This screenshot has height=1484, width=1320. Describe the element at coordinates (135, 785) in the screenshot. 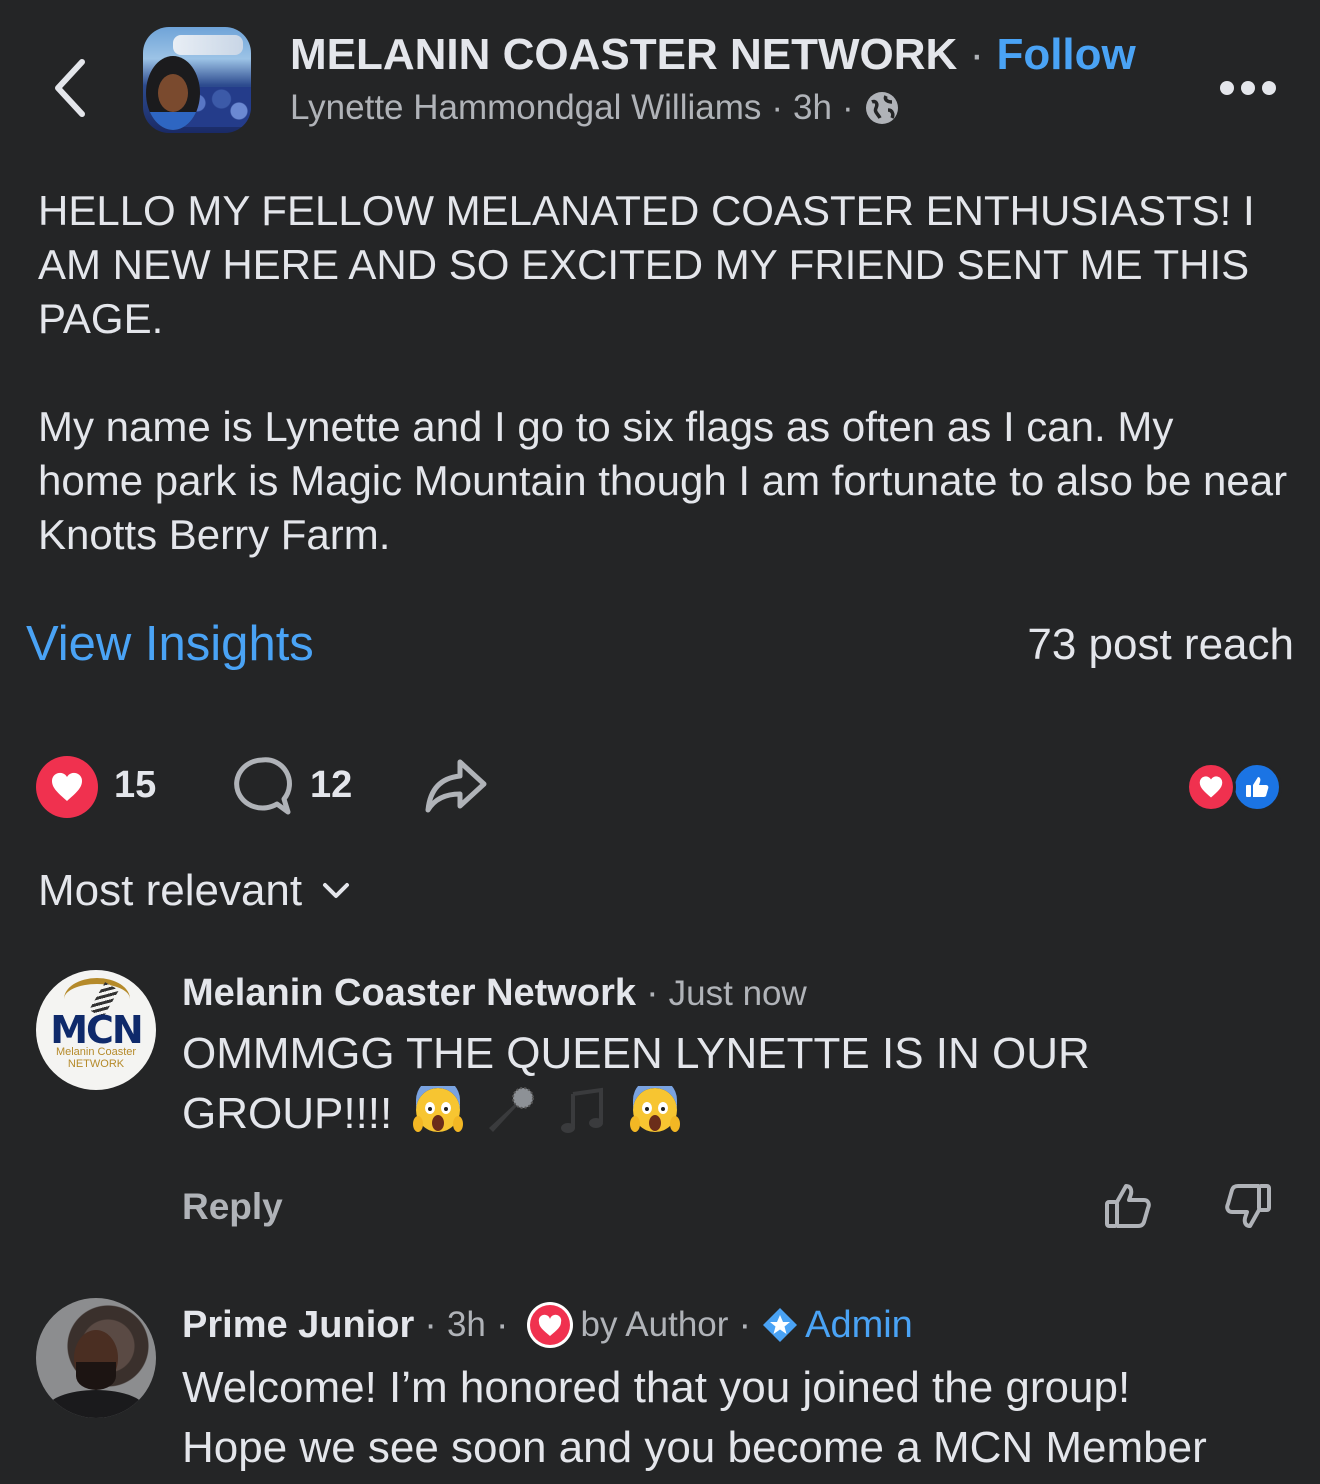

I see `reaction-count: 15` at that location.